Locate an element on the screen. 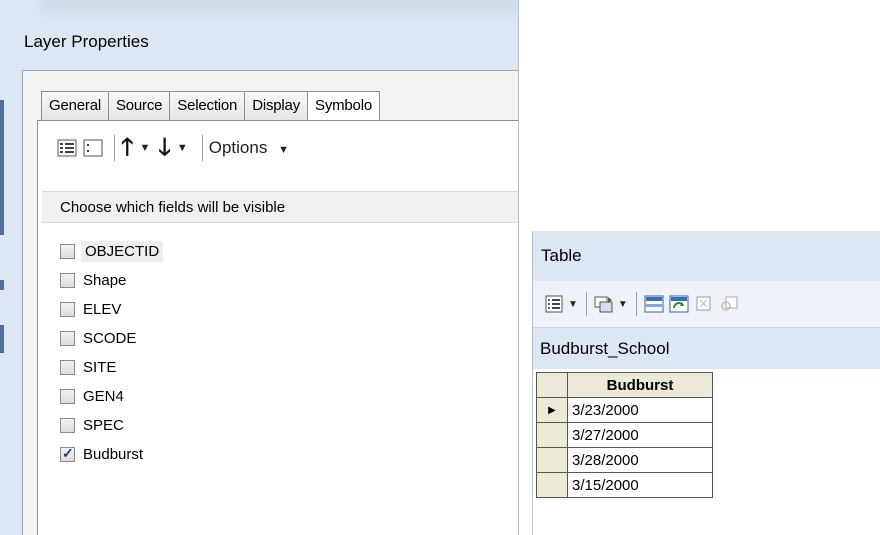 The width and height of the screenshot is (880, 535). select-by-attributes-icon is located at coordinates (654, 304).